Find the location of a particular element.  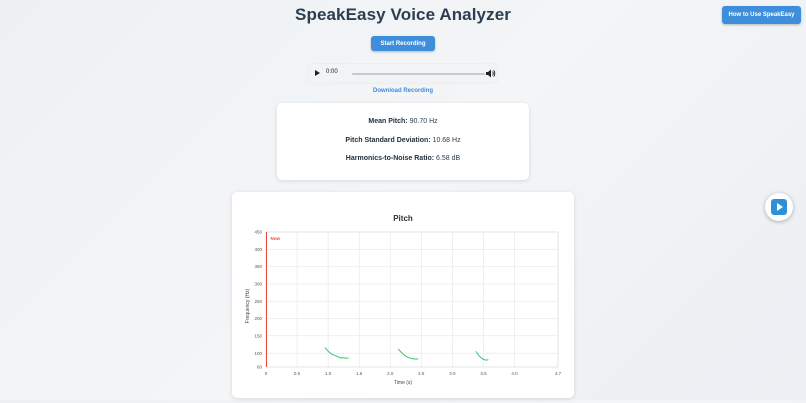

chart-title: Pitch is located at coordinates (403, 218).